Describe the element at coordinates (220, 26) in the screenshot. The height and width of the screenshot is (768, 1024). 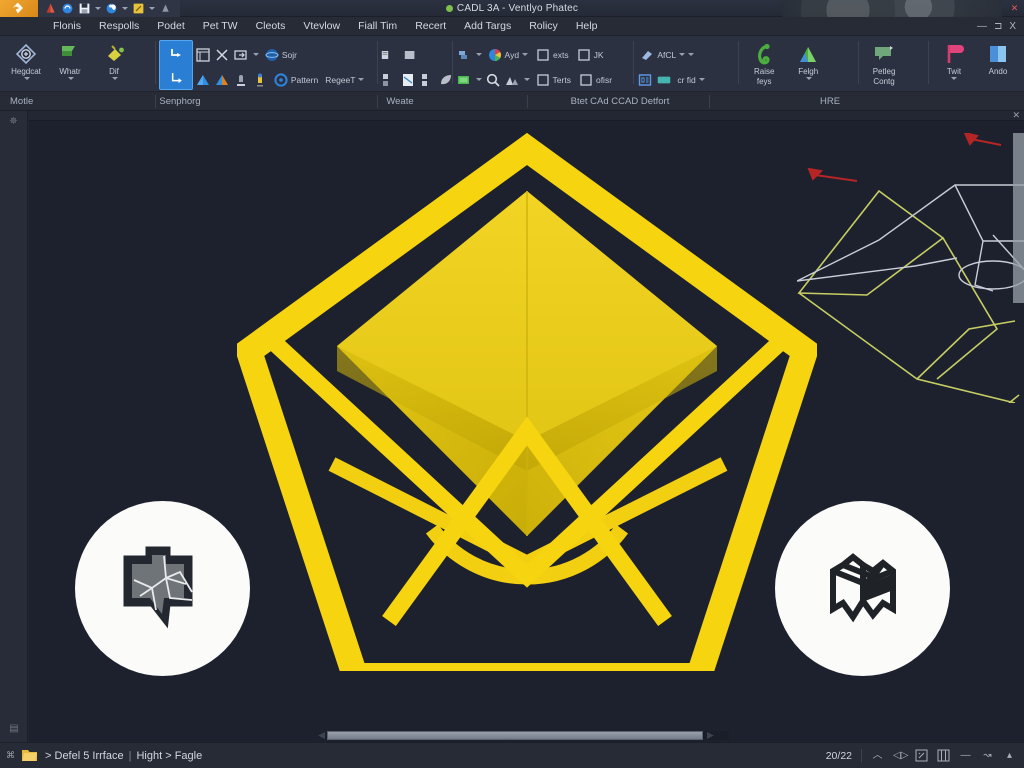
I see `menu-item-pet-tw: Pet TW` at that location.